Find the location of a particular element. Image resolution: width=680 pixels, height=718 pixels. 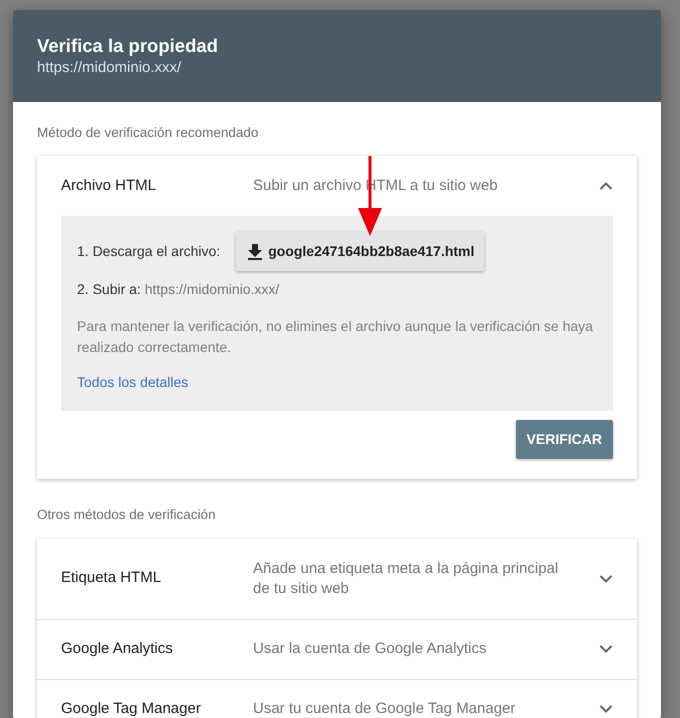

method-description: Añade una etiqueta meta a la página principal de tu sitio web is located at coordinates (406, 578).